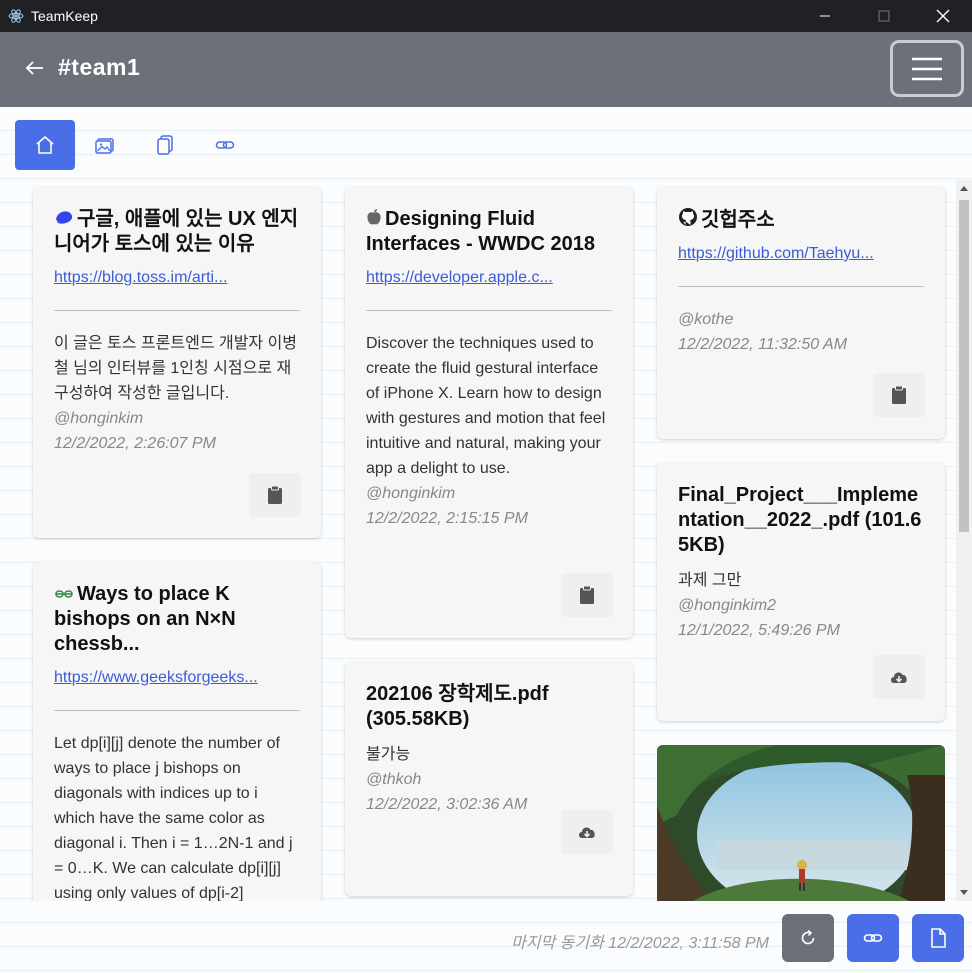  I want to click on card-timestamp: 12/2/2022, 11:32:50 AM, so click(763, 344).